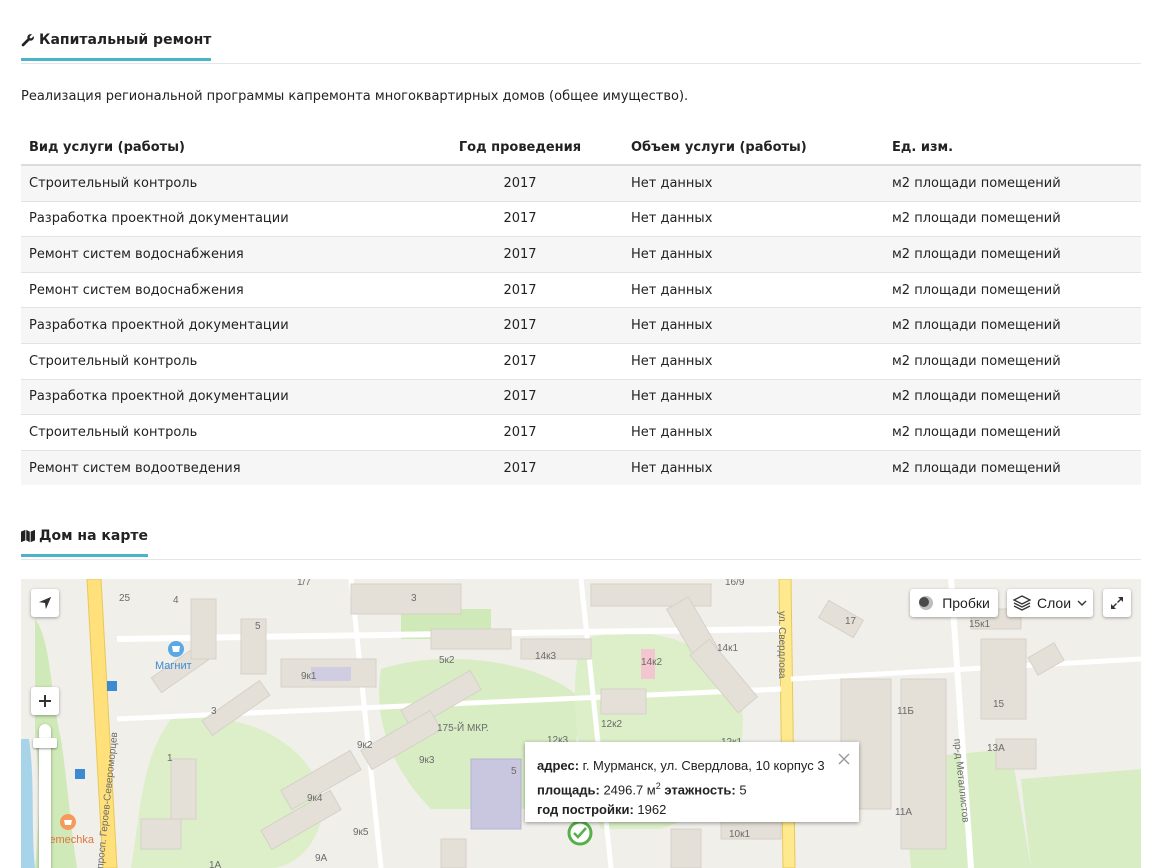  I want to click on cafe-icon, so click(68, 822).